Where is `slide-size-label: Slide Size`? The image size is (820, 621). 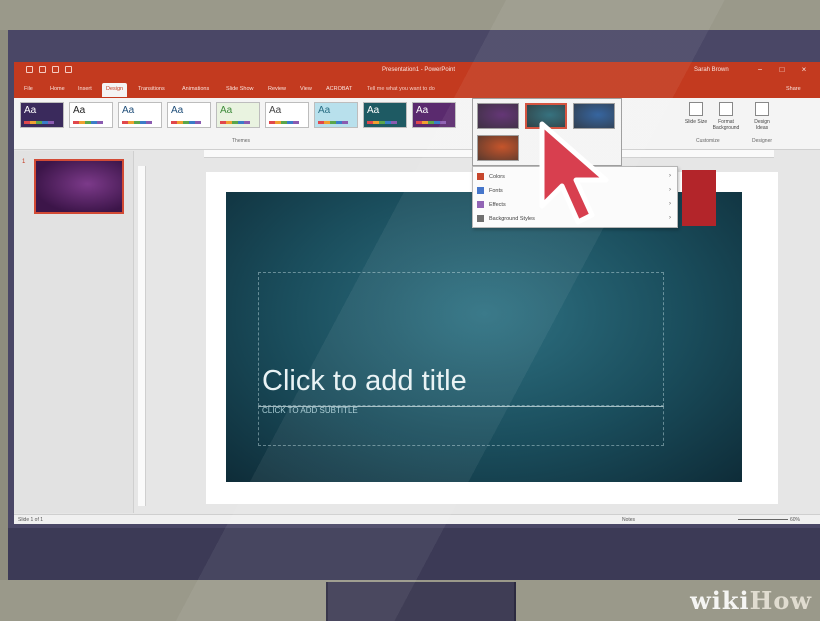 slide-size-label: Slide Size is located at coordinates (696, 122).